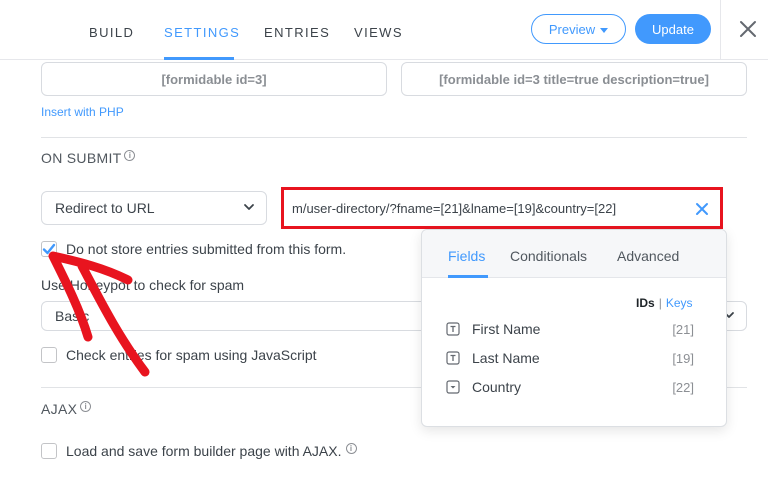  I want to click on field-name: First Name, so click(506, 329).